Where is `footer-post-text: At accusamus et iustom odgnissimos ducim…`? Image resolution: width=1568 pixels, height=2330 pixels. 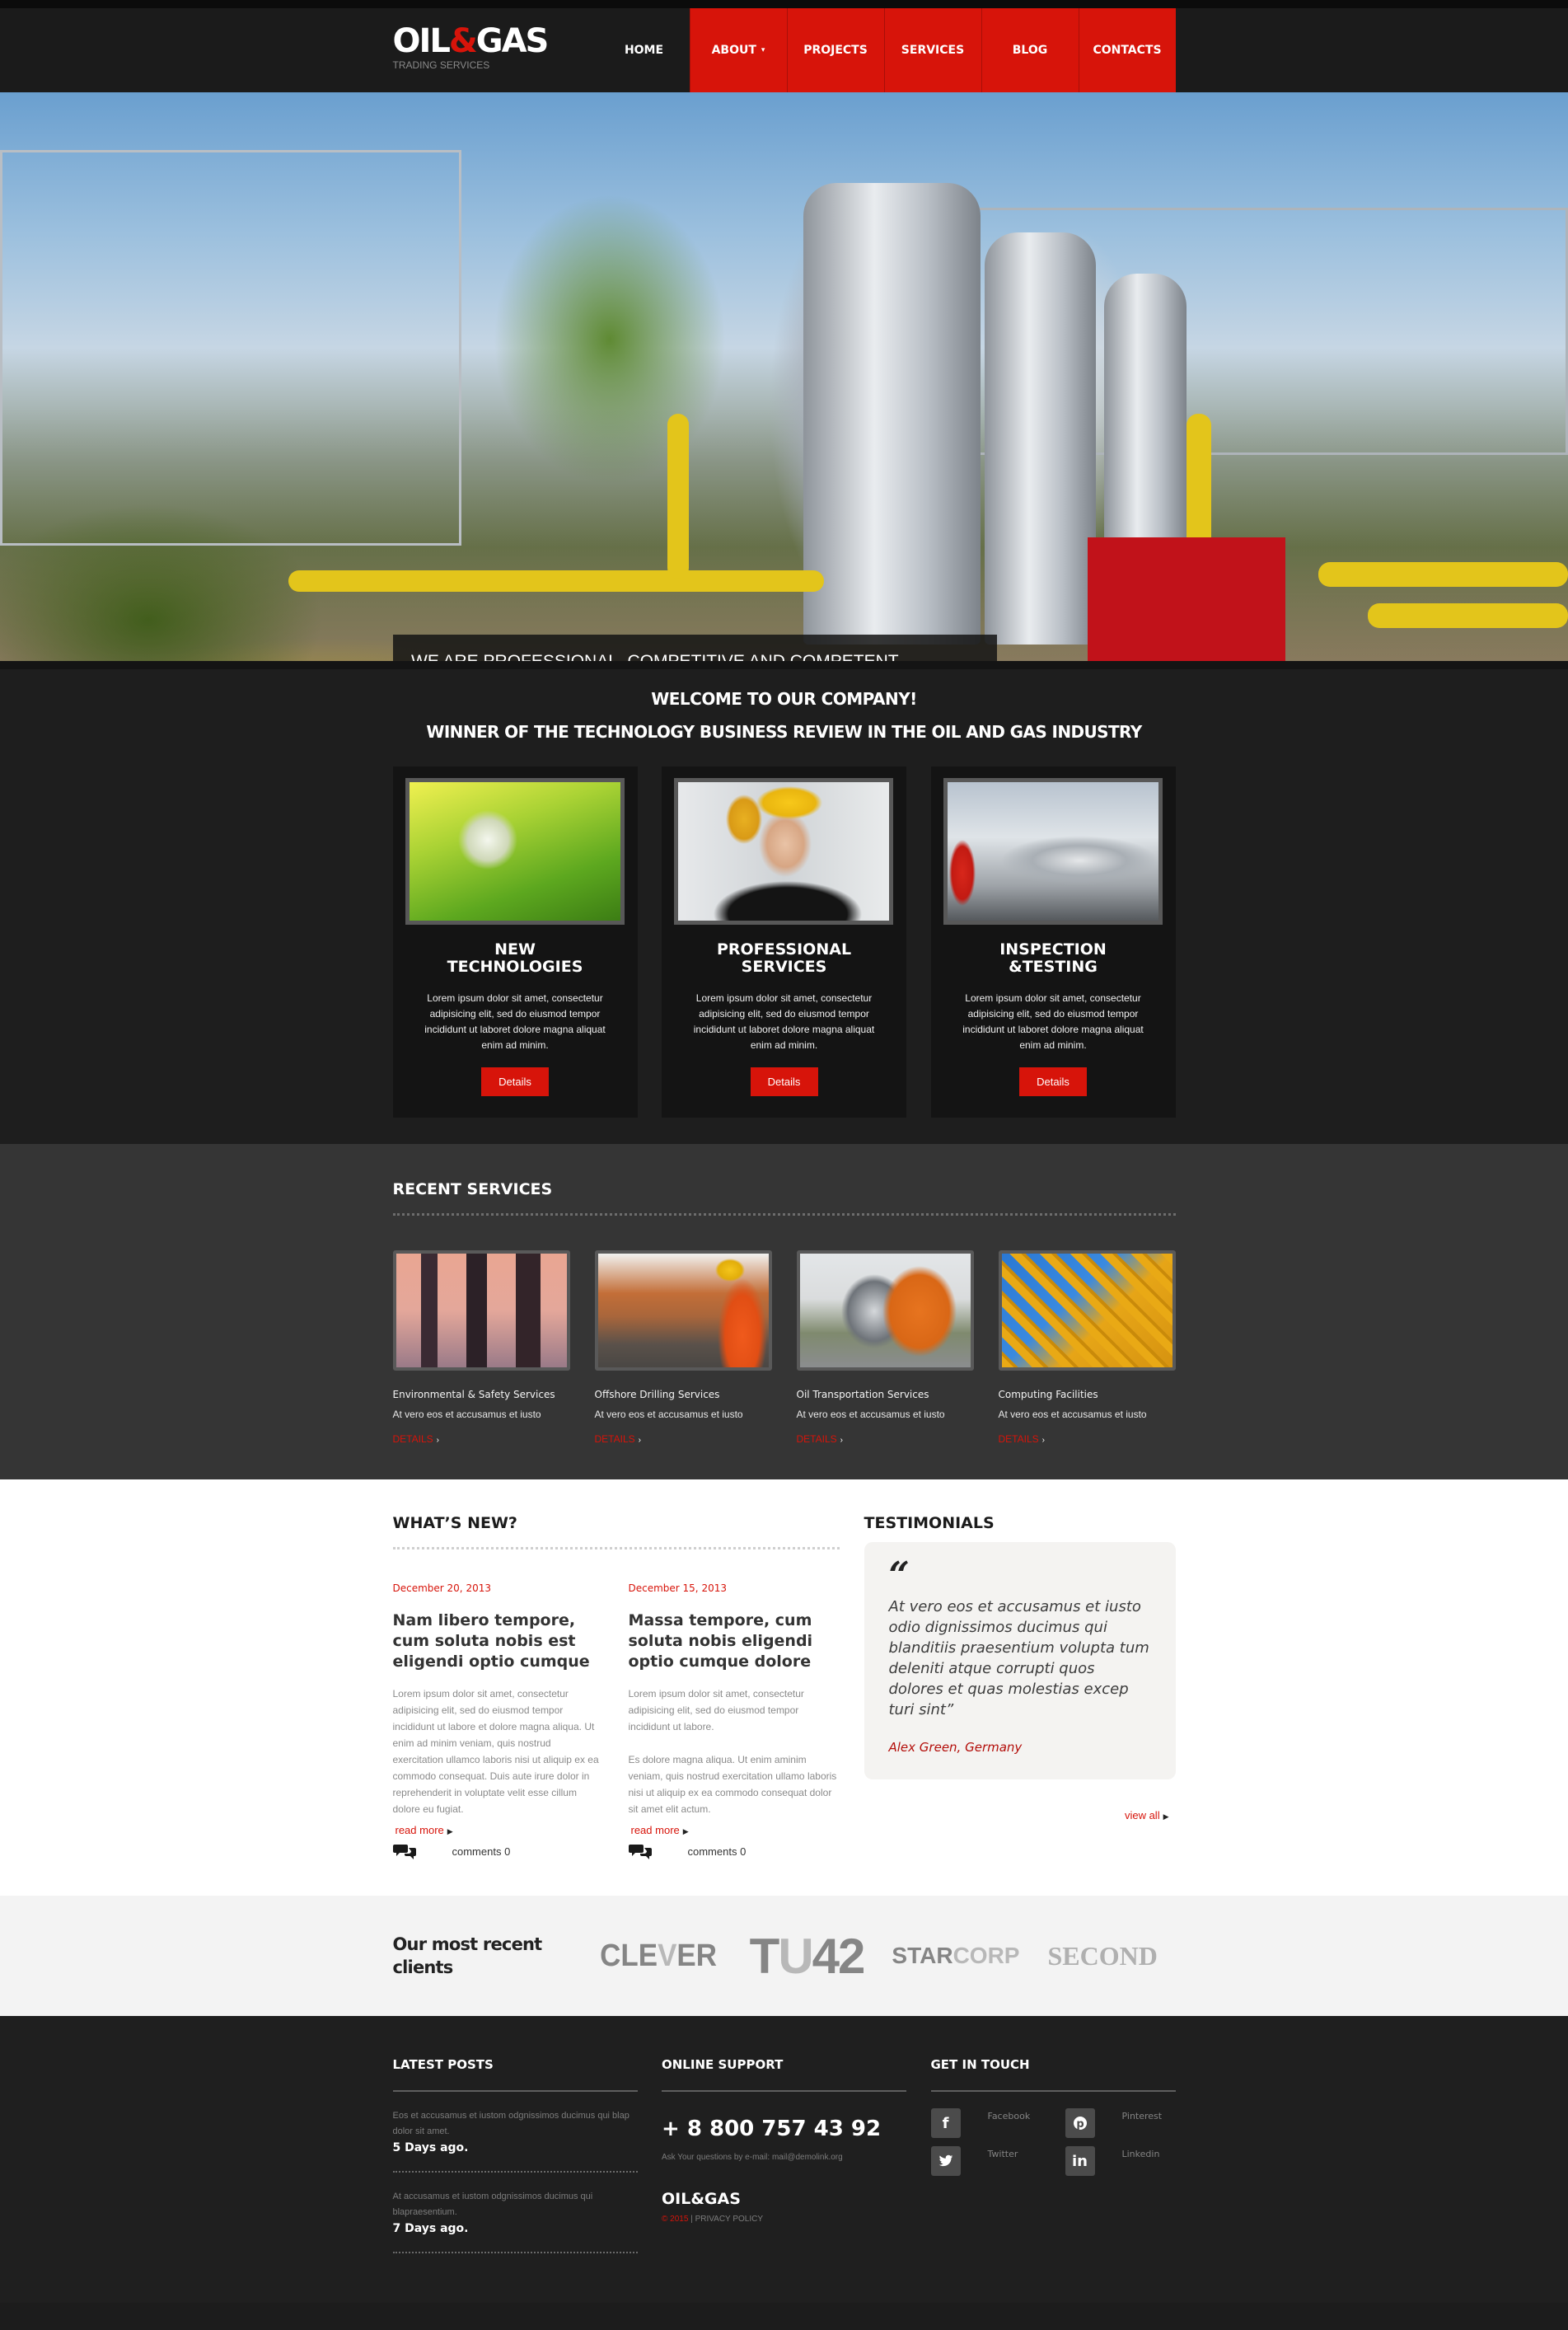 footer-post-text: At accusamus et iustom odgnissimos ducim… is located at coordinates (492, 2204).